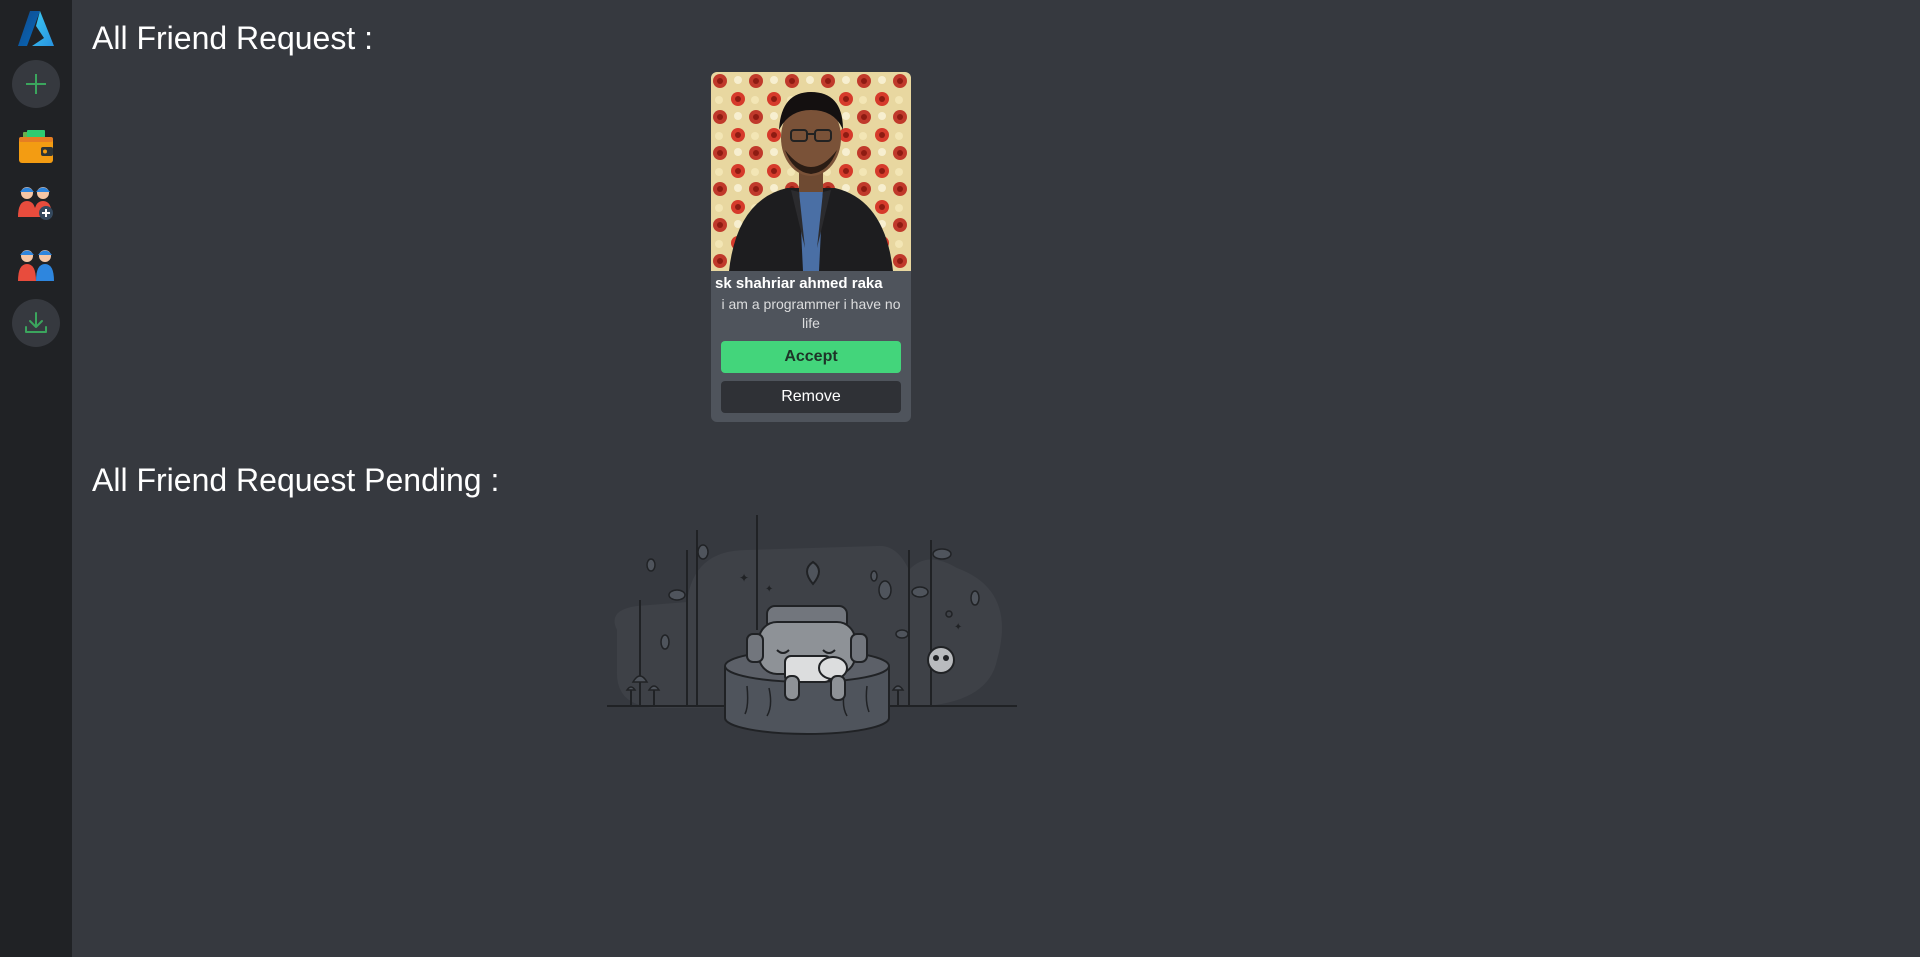  I want to click on add-friend-icon, so click(35, 203).